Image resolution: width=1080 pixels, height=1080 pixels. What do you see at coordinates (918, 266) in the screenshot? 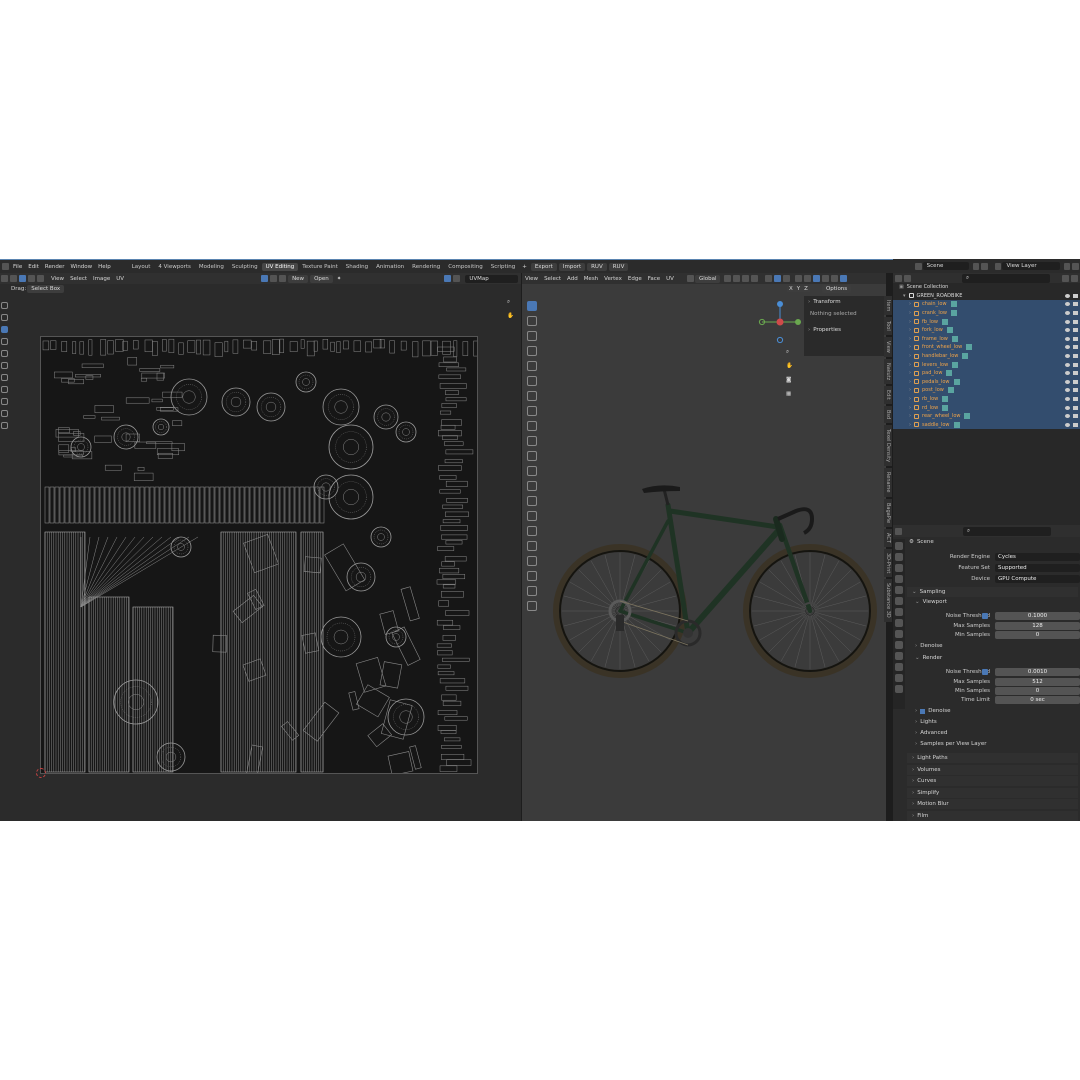
I see `scene-icon` at bounding box center [918, 266].